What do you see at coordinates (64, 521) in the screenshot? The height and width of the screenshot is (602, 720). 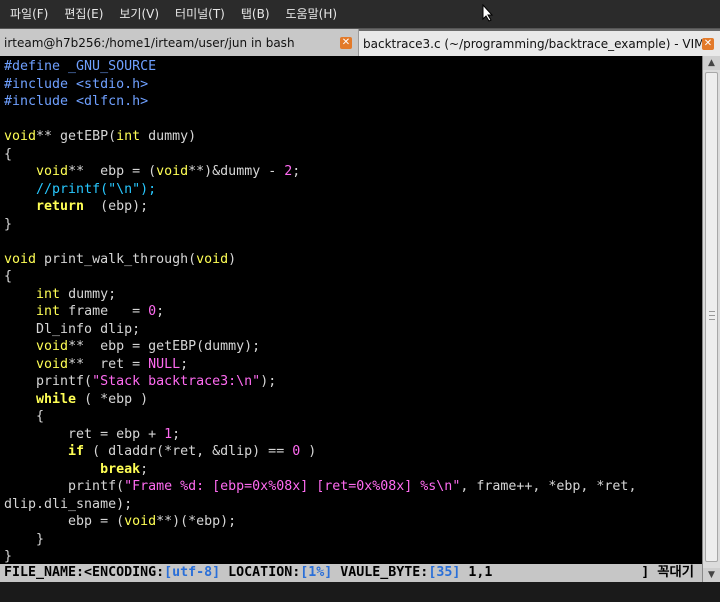 I see `code-token: ebp = (` at bounding box center [64, 521].